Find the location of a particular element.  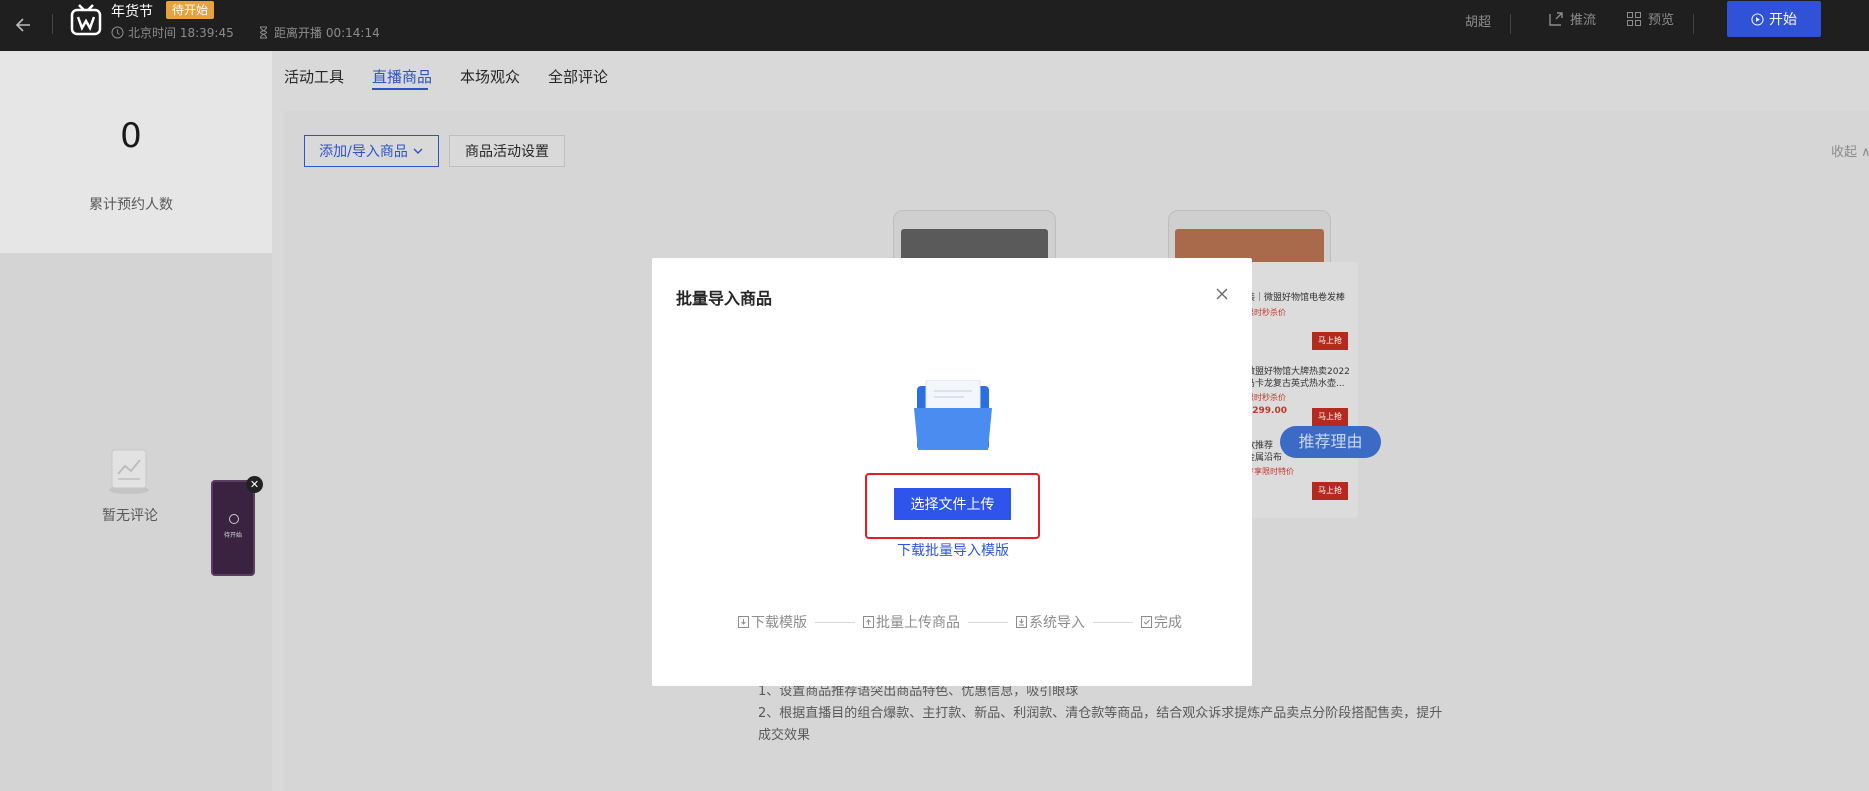

host-name: 胡超 is located at coordinates (1478, 20).